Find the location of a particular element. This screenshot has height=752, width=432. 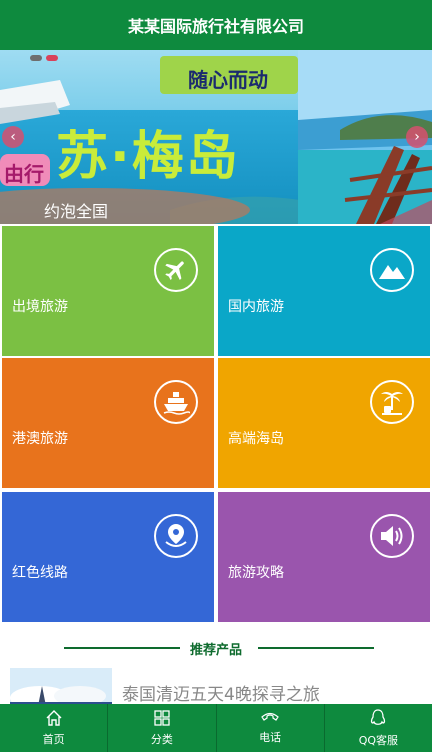

tile-hk-macau-travel: 港澳旅游 is located at coordinates (108, 423).